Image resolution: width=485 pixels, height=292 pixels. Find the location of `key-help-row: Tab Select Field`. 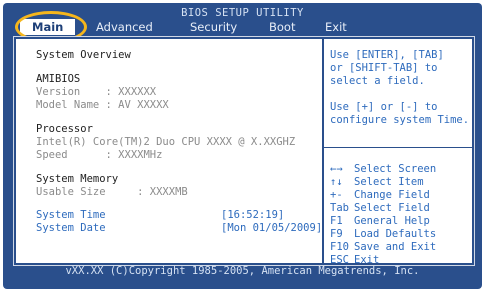

key-help-row: Tab Select Field is located at coordinates (380, 208).